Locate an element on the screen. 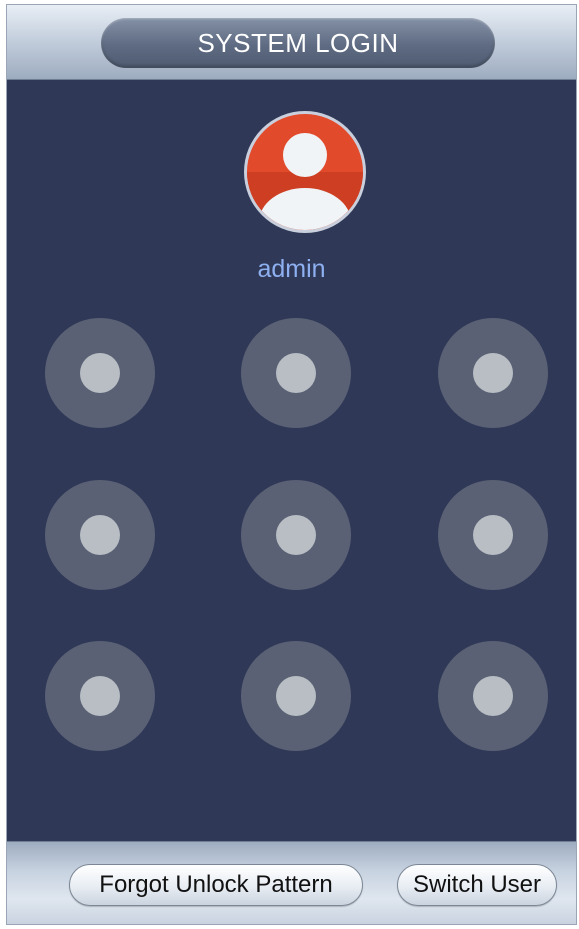 The image size is (579, 929). bottom-bar: Forgot Unlock Pattern Switch User is located at coordinates (291, 882).